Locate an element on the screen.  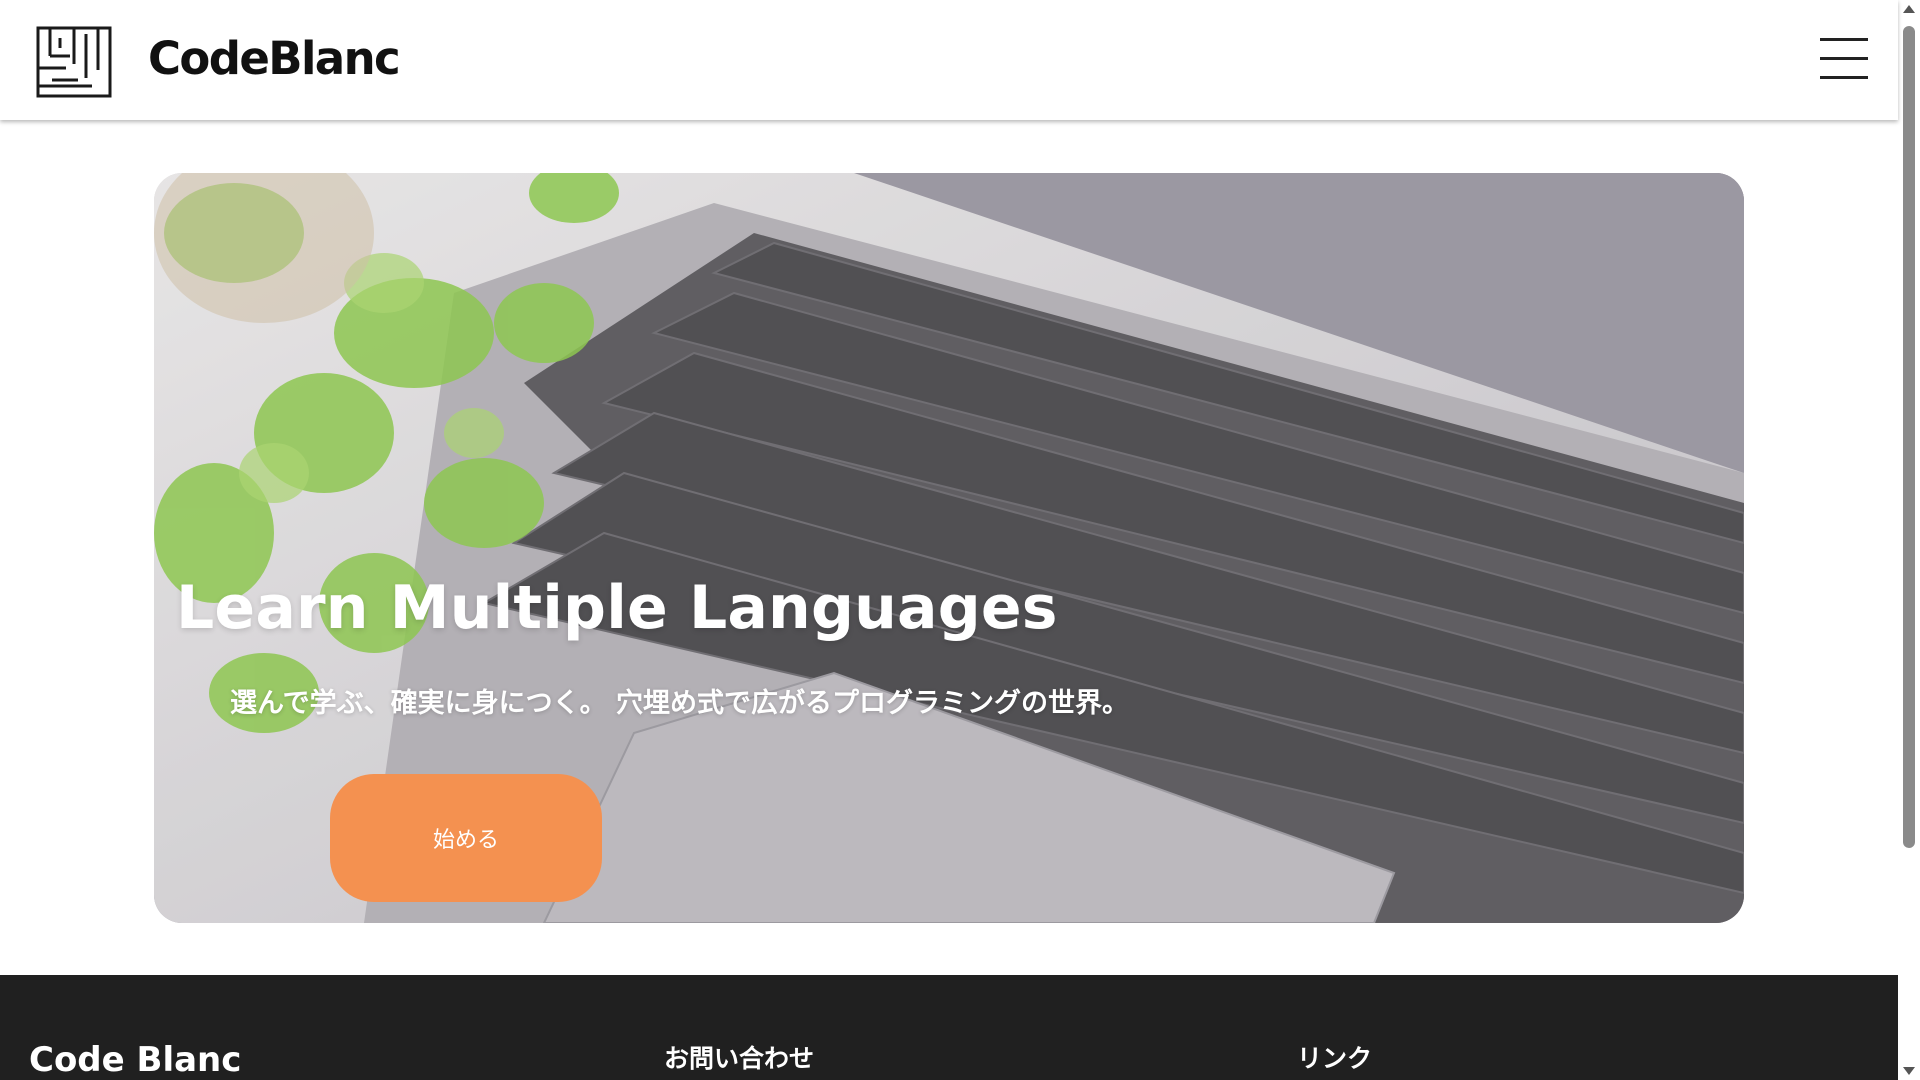
start-button: 始める is located at coordinates (466, 838).